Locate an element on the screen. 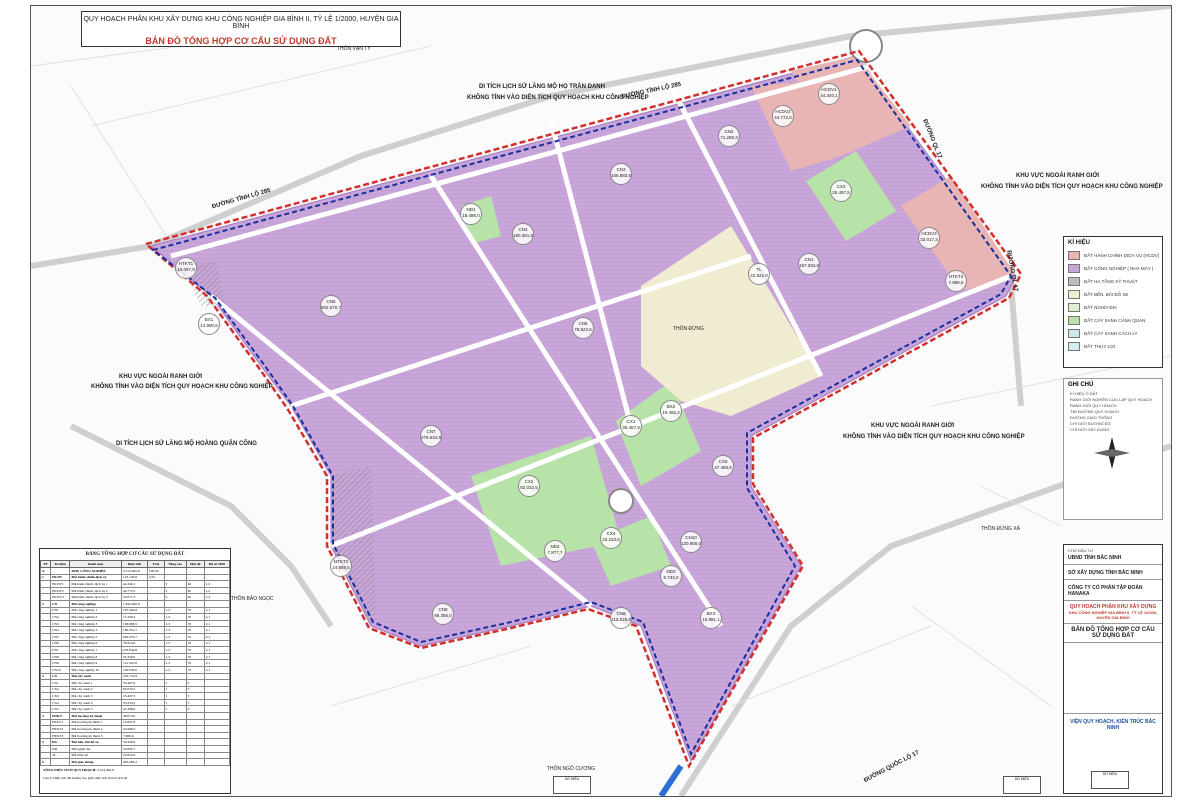 The image size is (1200, 800). legend-swatch is located at coordinates (1074, 294).